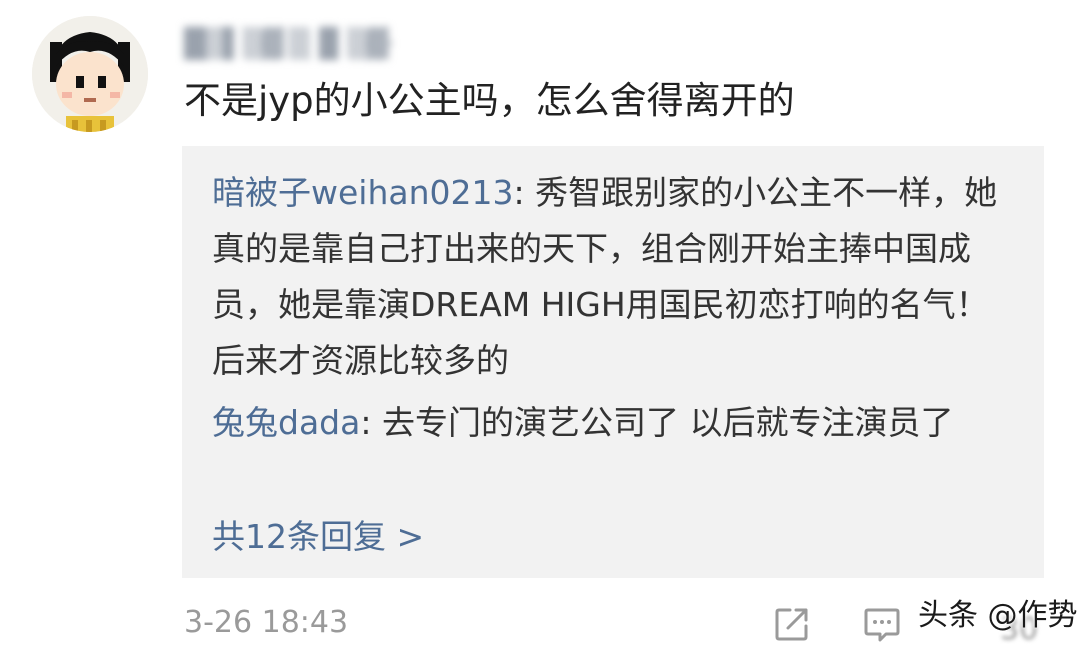  What do you see at coordinates (667, 422) in the screenshot?
I see `reply-text: 去专门的演艺公司了 以后就专注演员了` at bounding box center [667, 422].